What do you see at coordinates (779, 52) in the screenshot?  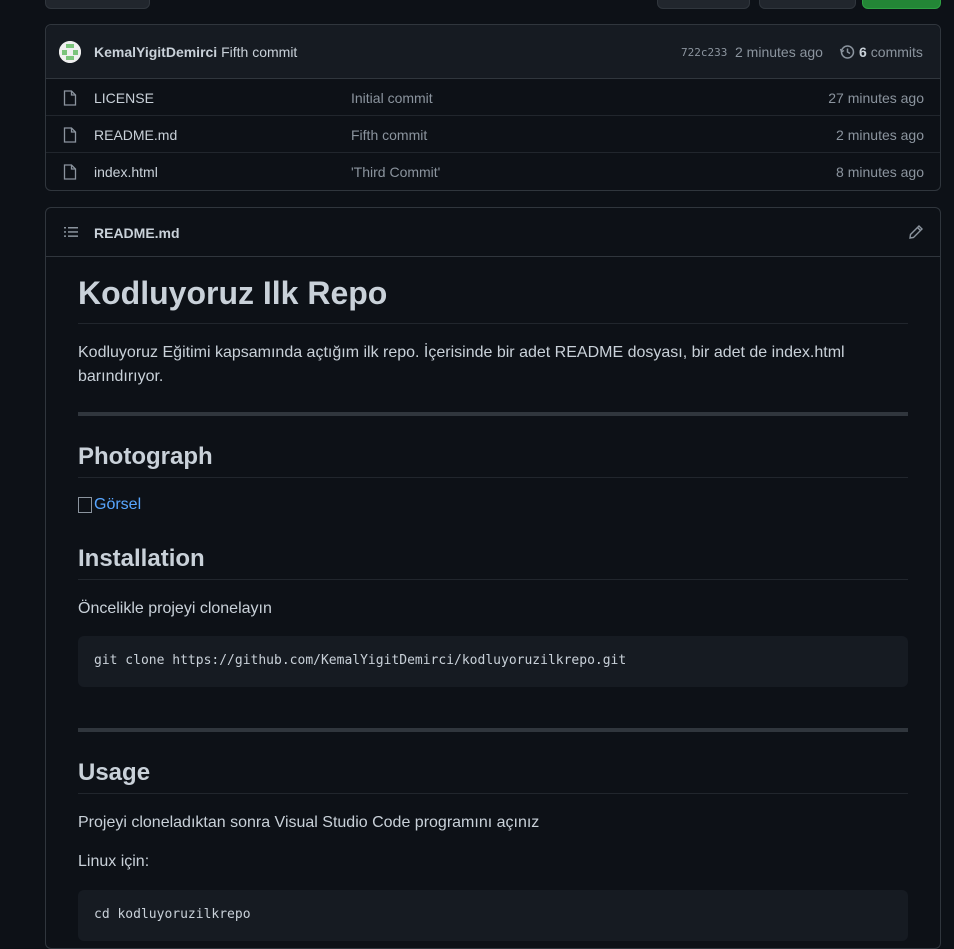 I see `commit-time: 2 minutes ago` at bounding box center [779, 52].